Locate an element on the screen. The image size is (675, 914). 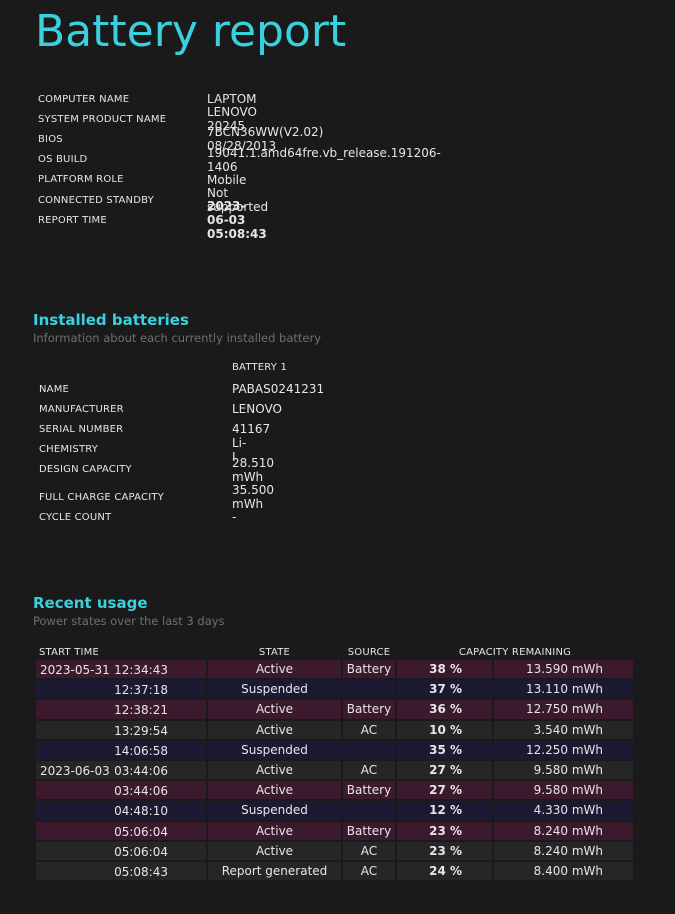
table-row: 05:06:04 Active Battery 23 % 8.240 mWh is located at coordinates (334, 831).